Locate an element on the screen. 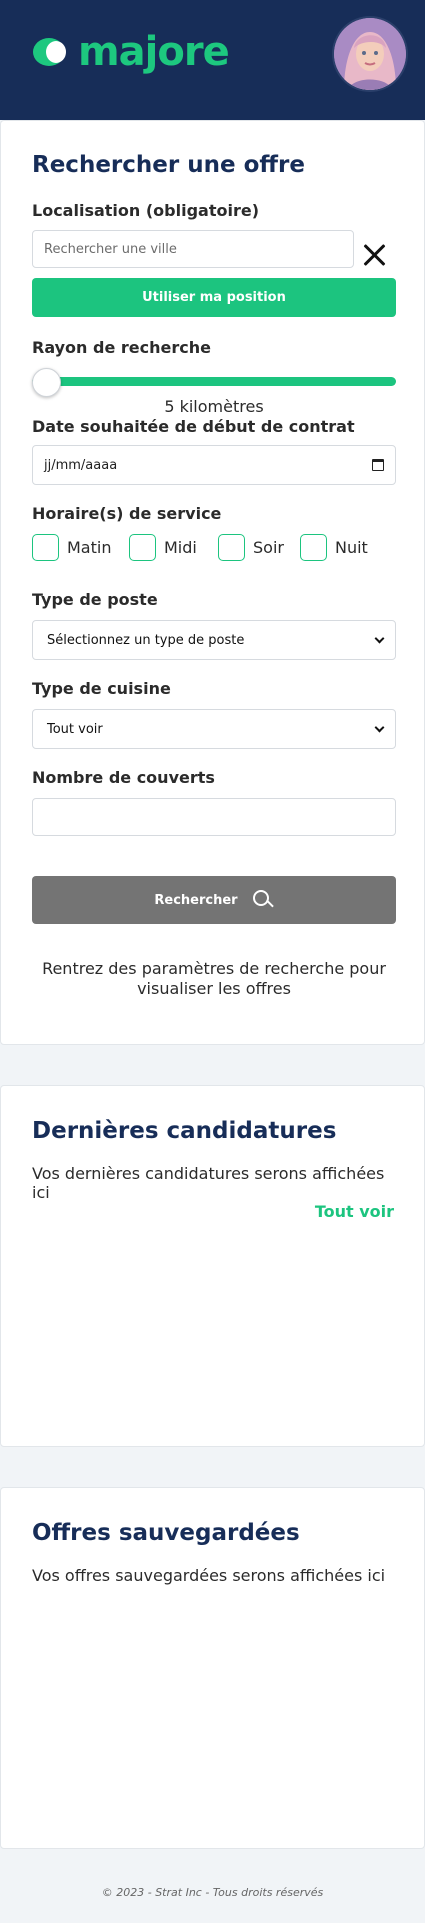 Image resolution: width=425 pixels, height=1923 pixels. calendar-icon is located at coordinates (378, 465).